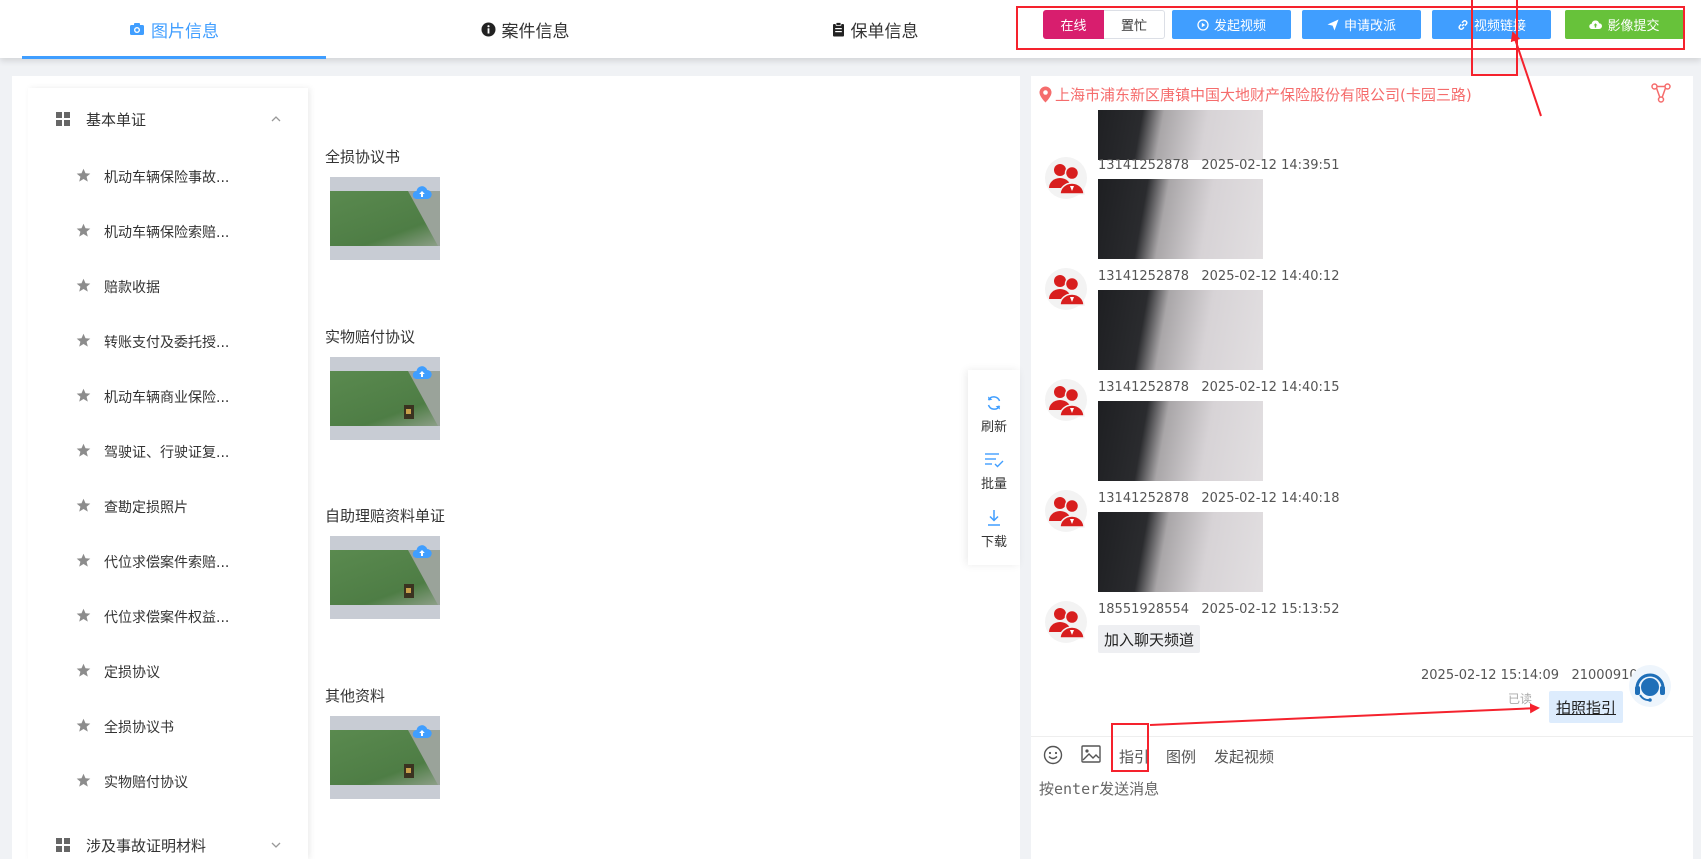  Describe the element at coordinates (146, 783) in the screenshot. I see `sidebar-item-label: 实物赔付协议` at that location.